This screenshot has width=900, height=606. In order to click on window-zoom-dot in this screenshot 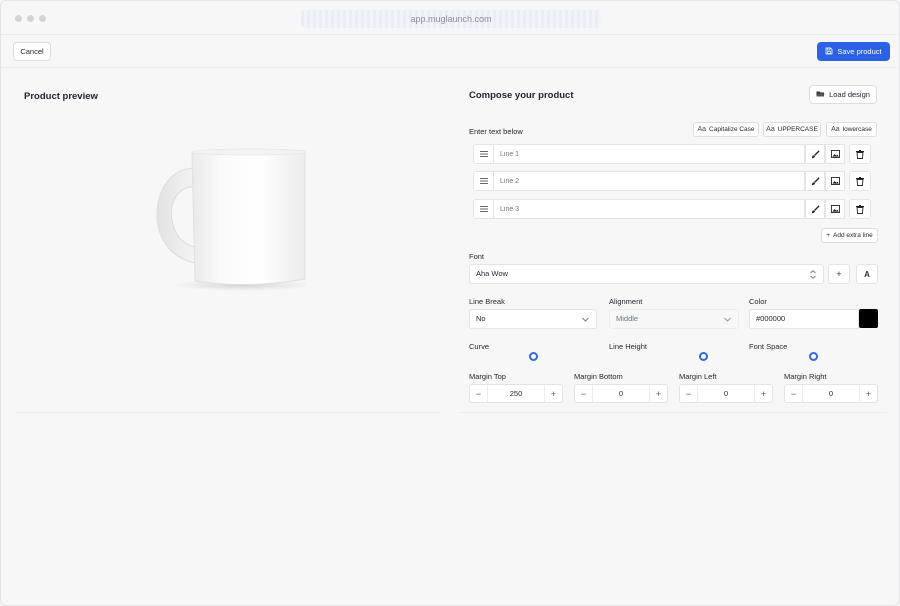, I will do `click(42, 18)`.